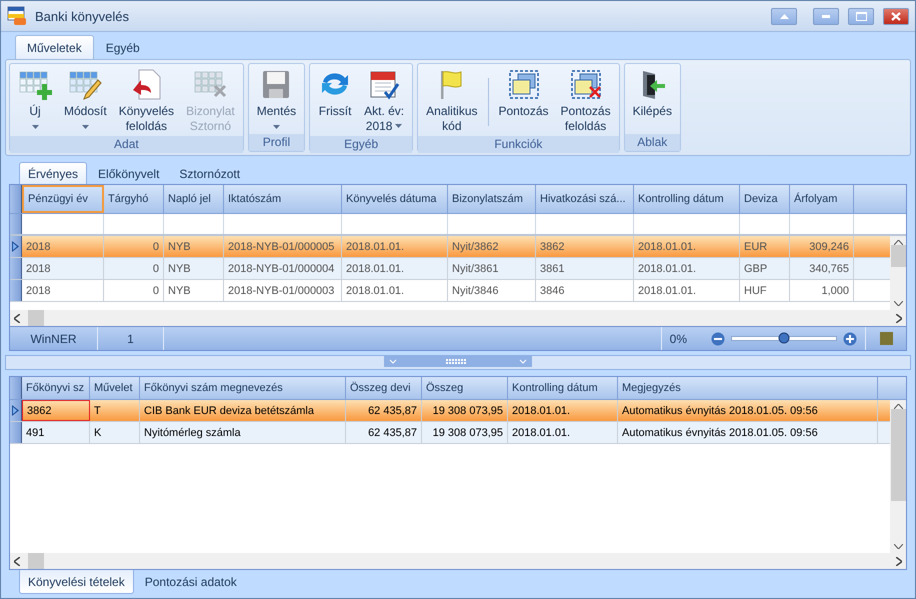 This screenshot has height=599, width=916. I want to click on group-label: Egyéb, so click(361, 144).